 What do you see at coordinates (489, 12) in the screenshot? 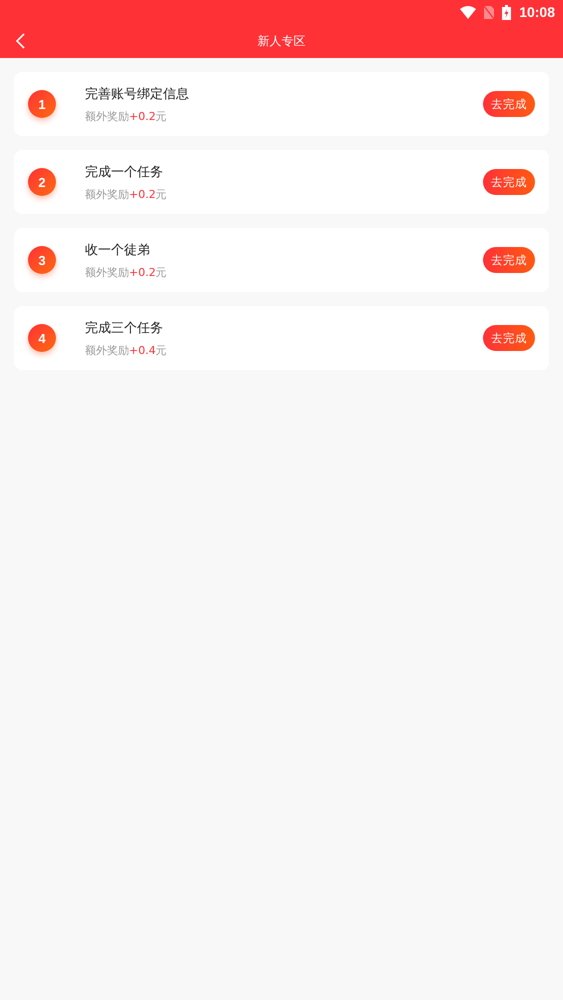
I see `no-sim-icon` at bounding box center [489, 12].